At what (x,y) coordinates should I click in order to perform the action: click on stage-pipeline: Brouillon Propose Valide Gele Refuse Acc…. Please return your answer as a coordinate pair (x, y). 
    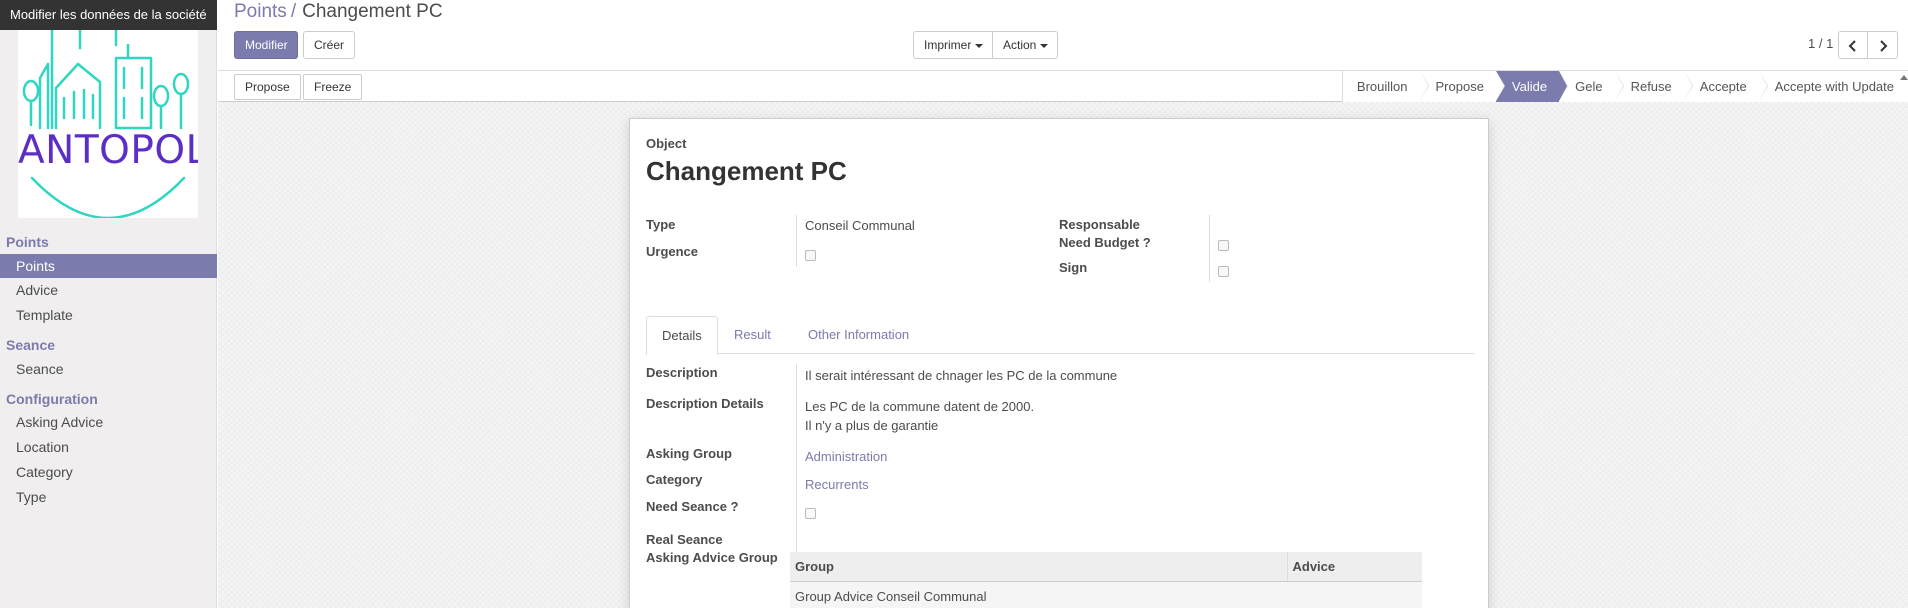
    Looking at the image, I should click on (1624, 86).